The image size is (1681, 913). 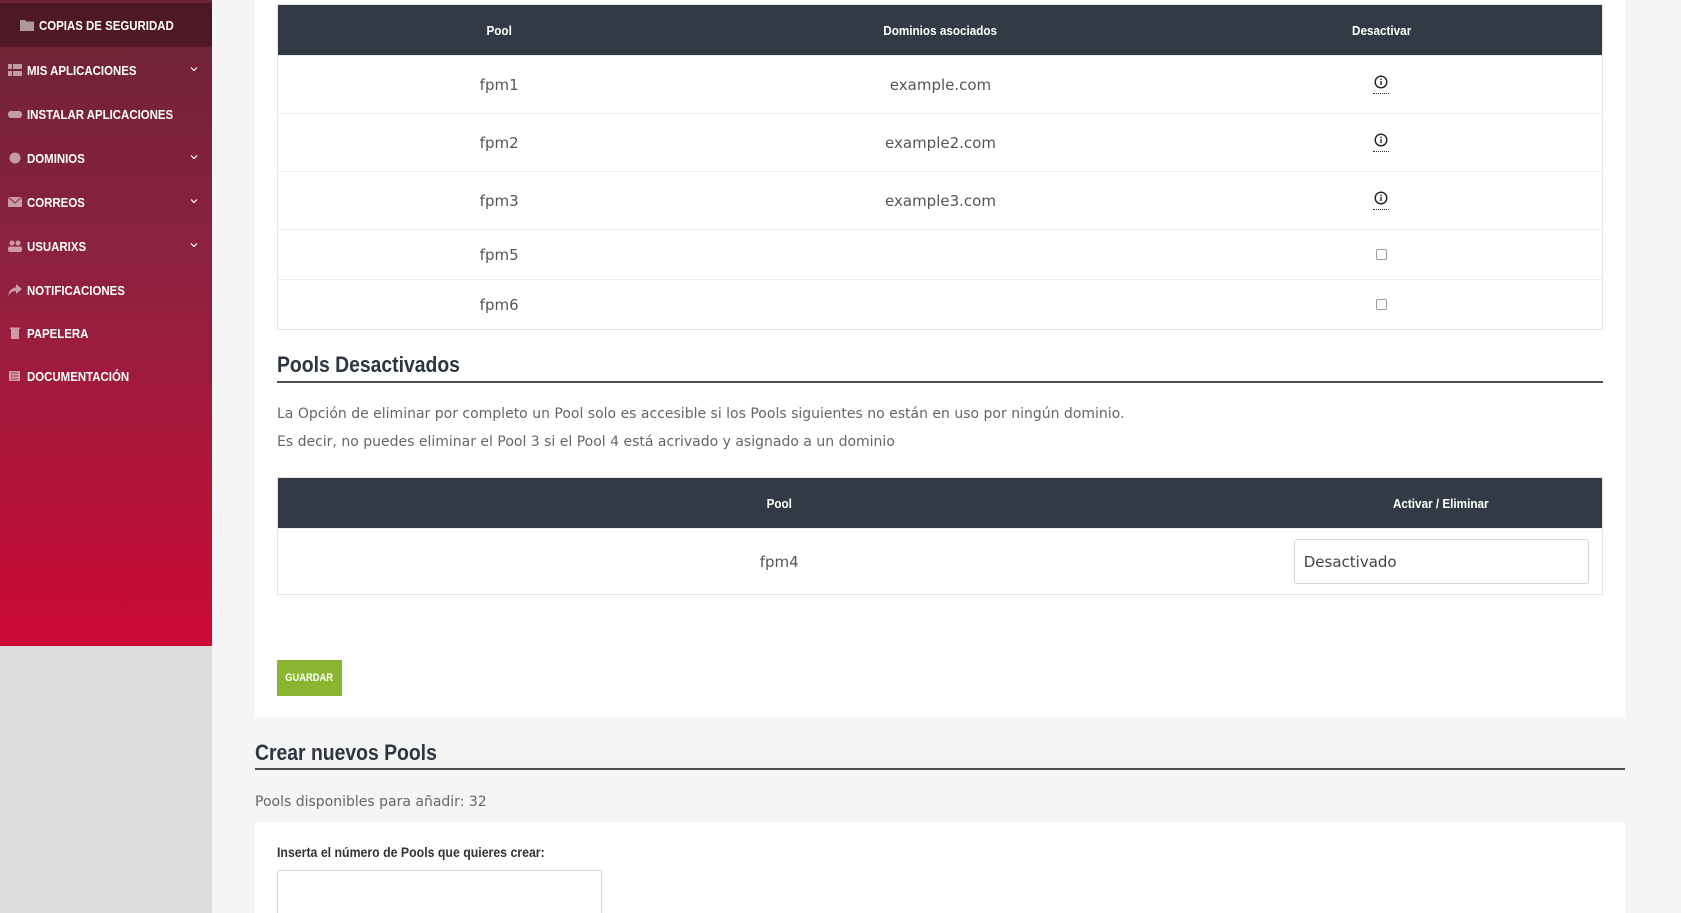 I want to click on sidebar-item-label: COPIAS DE SEGURIDAD, so click(x=106, y=25).